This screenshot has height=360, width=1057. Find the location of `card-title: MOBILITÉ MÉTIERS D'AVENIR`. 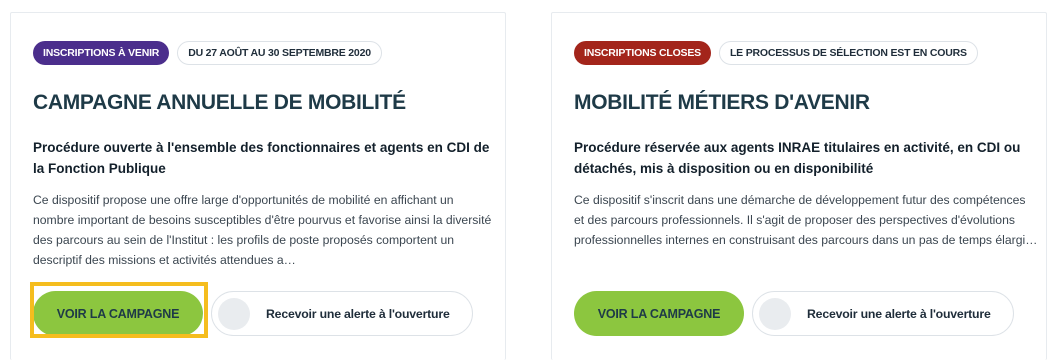

card-title: MOBILITÉ MÉTIERS D'AVENIR is located at coordinates (722, 102).